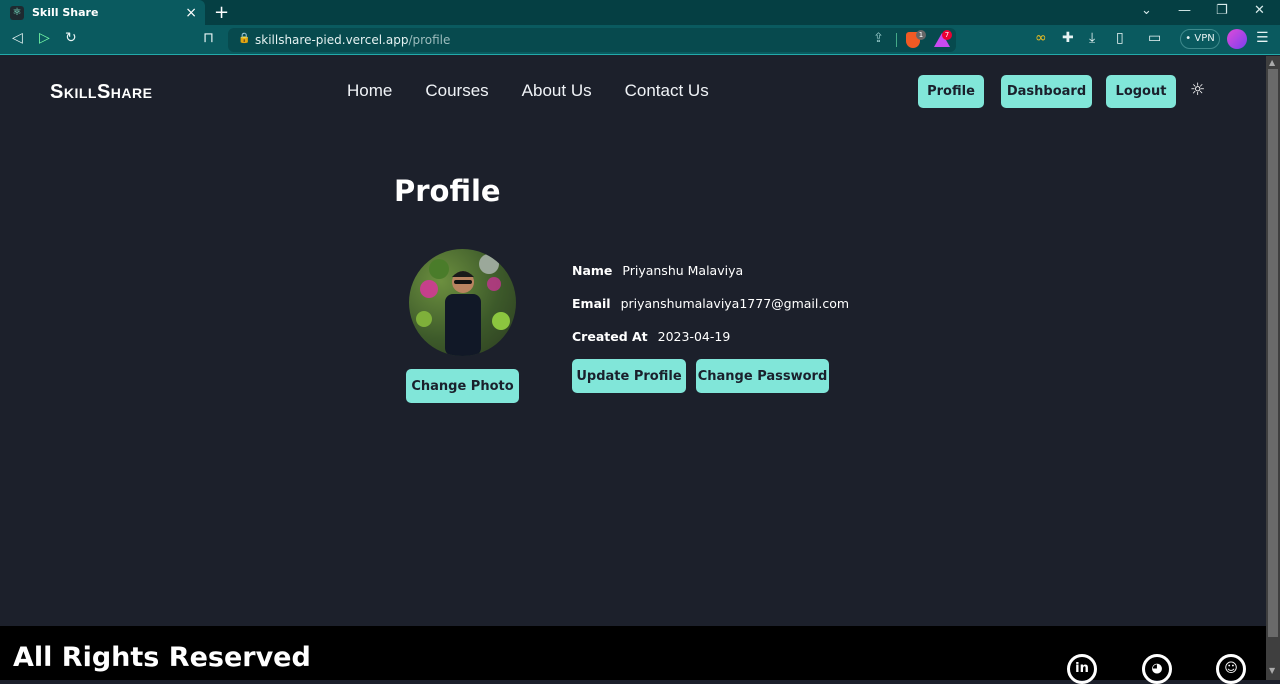 Image resolution: width=1280 pixels, height=684 pixels. I want to click on page-title: Profile, so click(447, 191).